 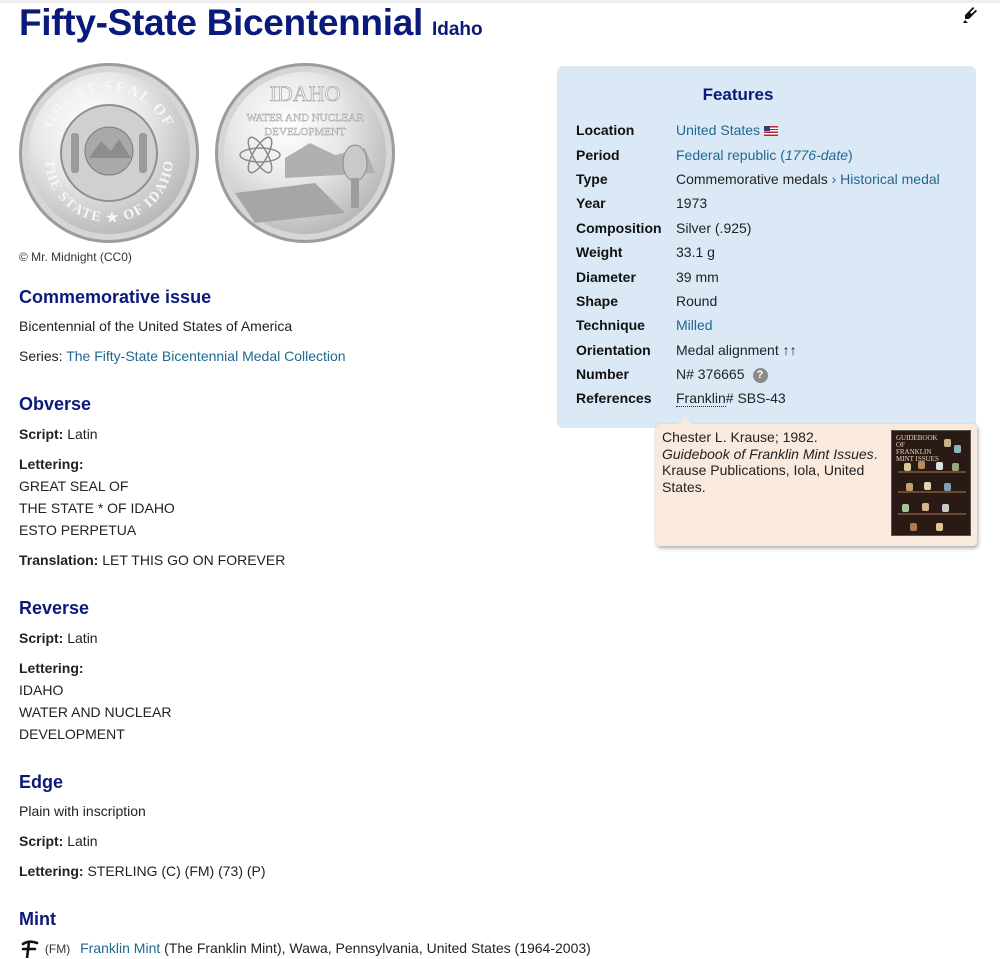 What do you see at coordinates (194, 560) in the screenshot?
I see `obverse-translation-value: LET THIS GO ON FOREVER` at bounding box center [194, 560].